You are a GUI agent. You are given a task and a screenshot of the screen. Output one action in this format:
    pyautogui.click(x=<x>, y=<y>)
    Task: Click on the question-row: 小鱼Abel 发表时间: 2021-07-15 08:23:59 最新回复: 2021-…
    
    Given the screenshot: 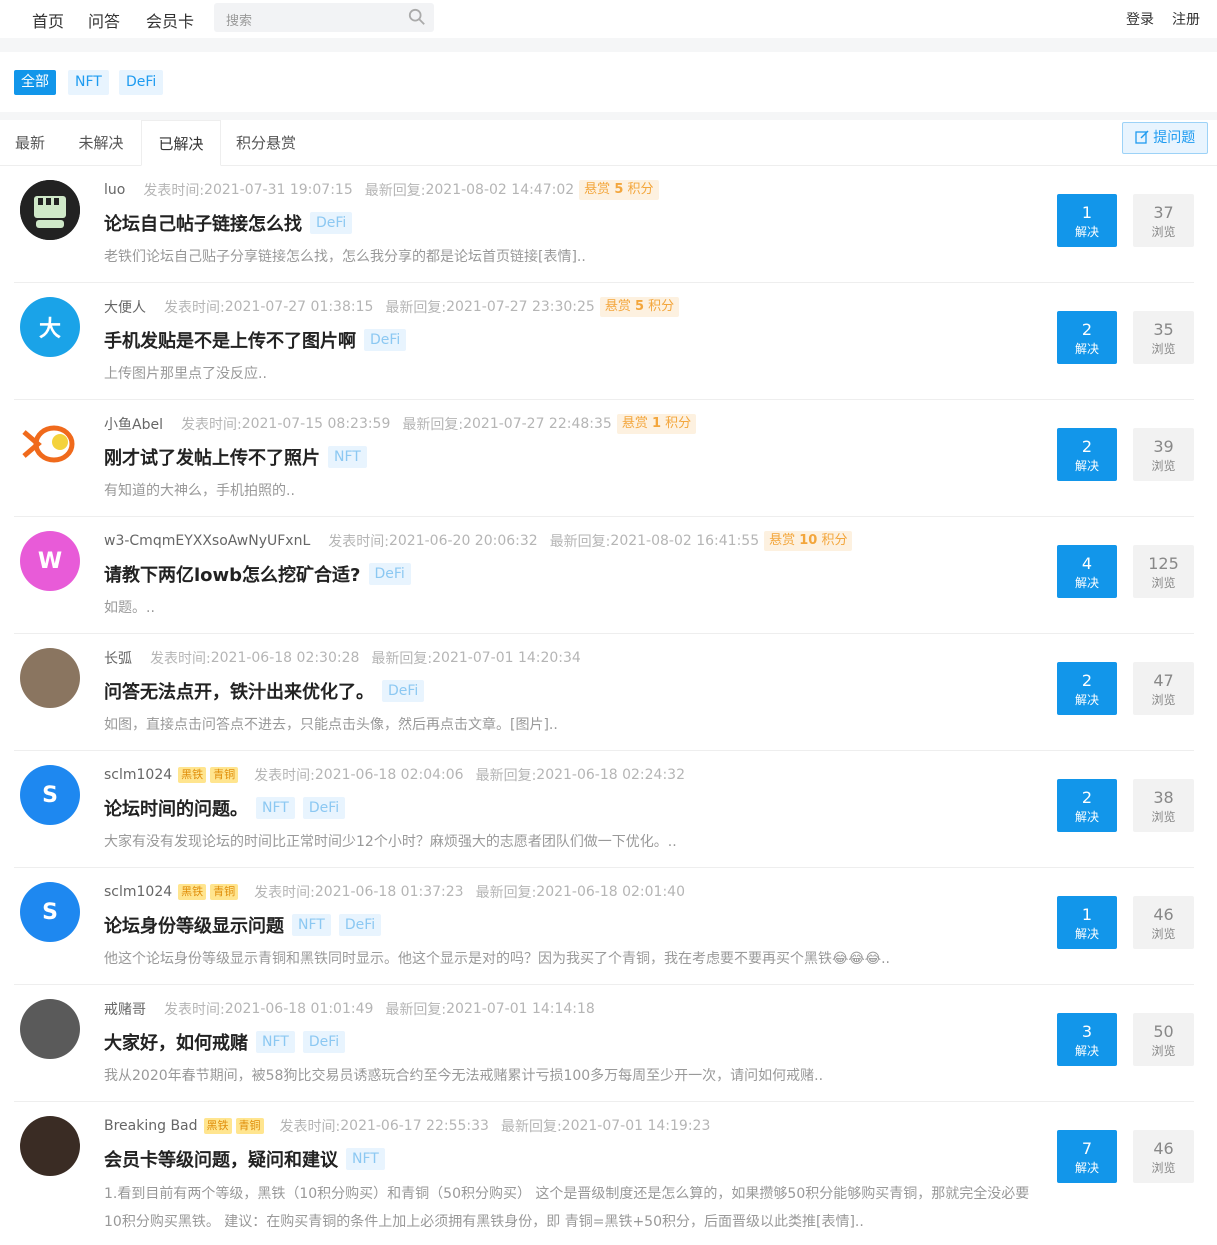 What is the action you would take?
    pyautogui.click(x=604, y=458)
    